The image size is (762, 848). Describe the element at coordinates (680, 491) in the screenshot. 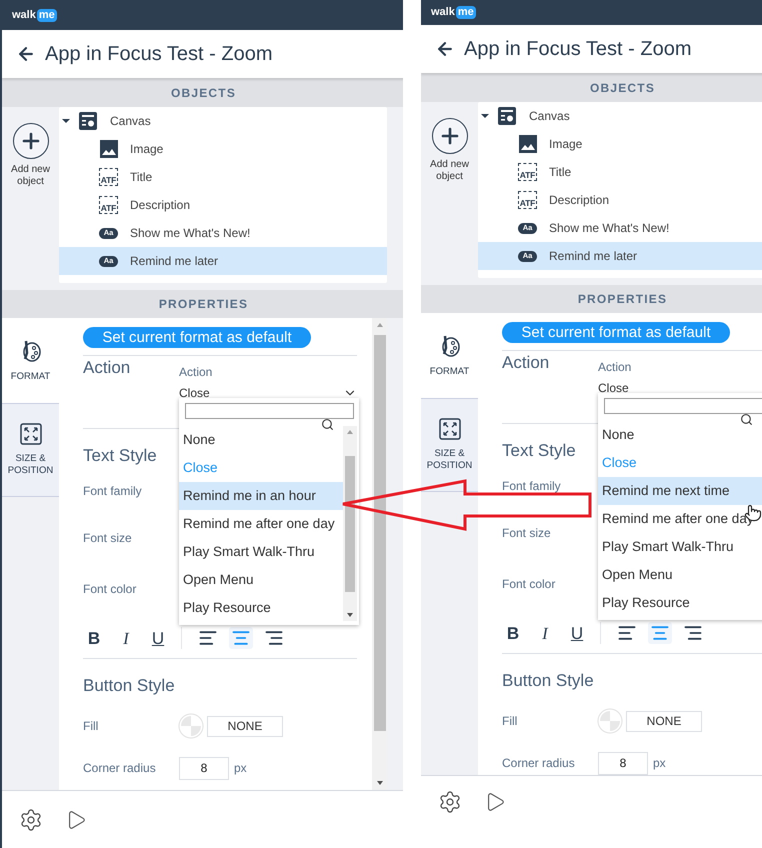

I see `dropdown-option: Remind me next time` at that location.